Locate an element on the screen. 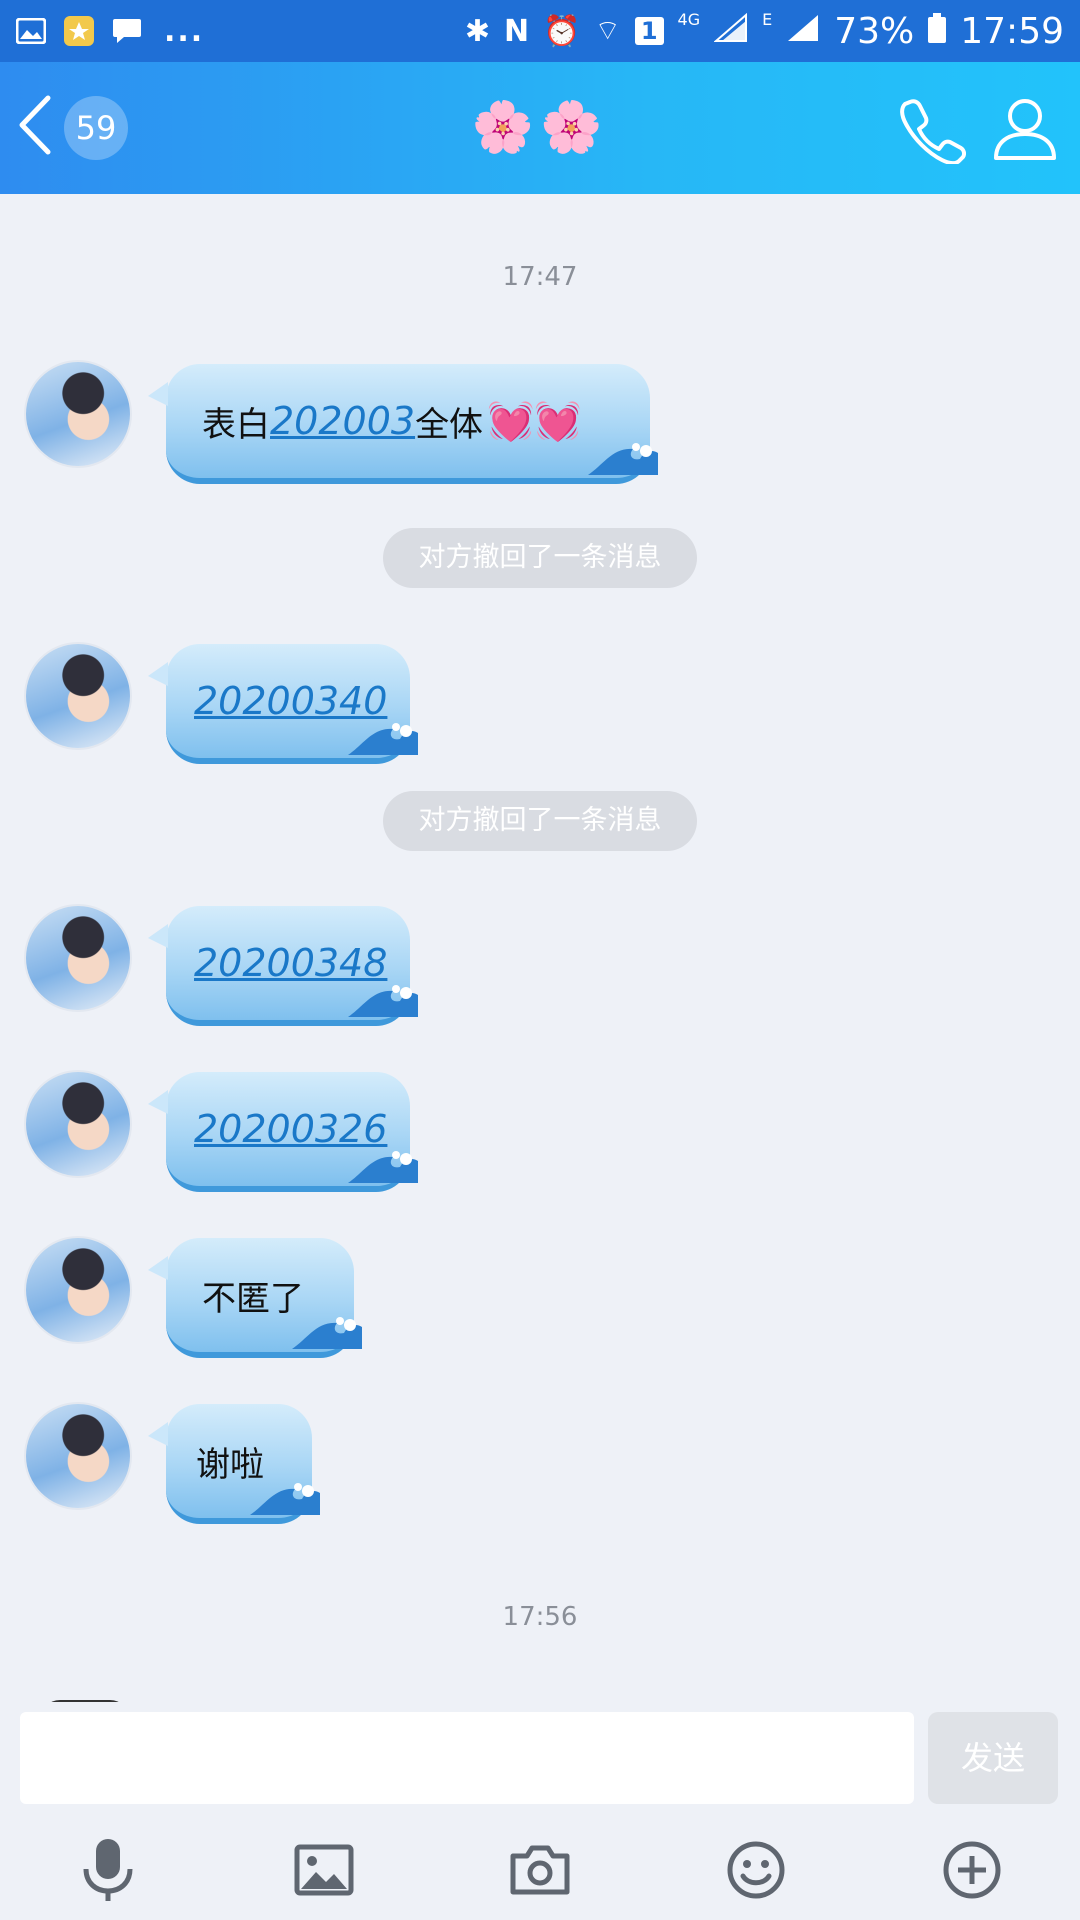 The height and width of the screenshot is (1920, 1080). smiley-icon is located at coordinates (756, 1872).